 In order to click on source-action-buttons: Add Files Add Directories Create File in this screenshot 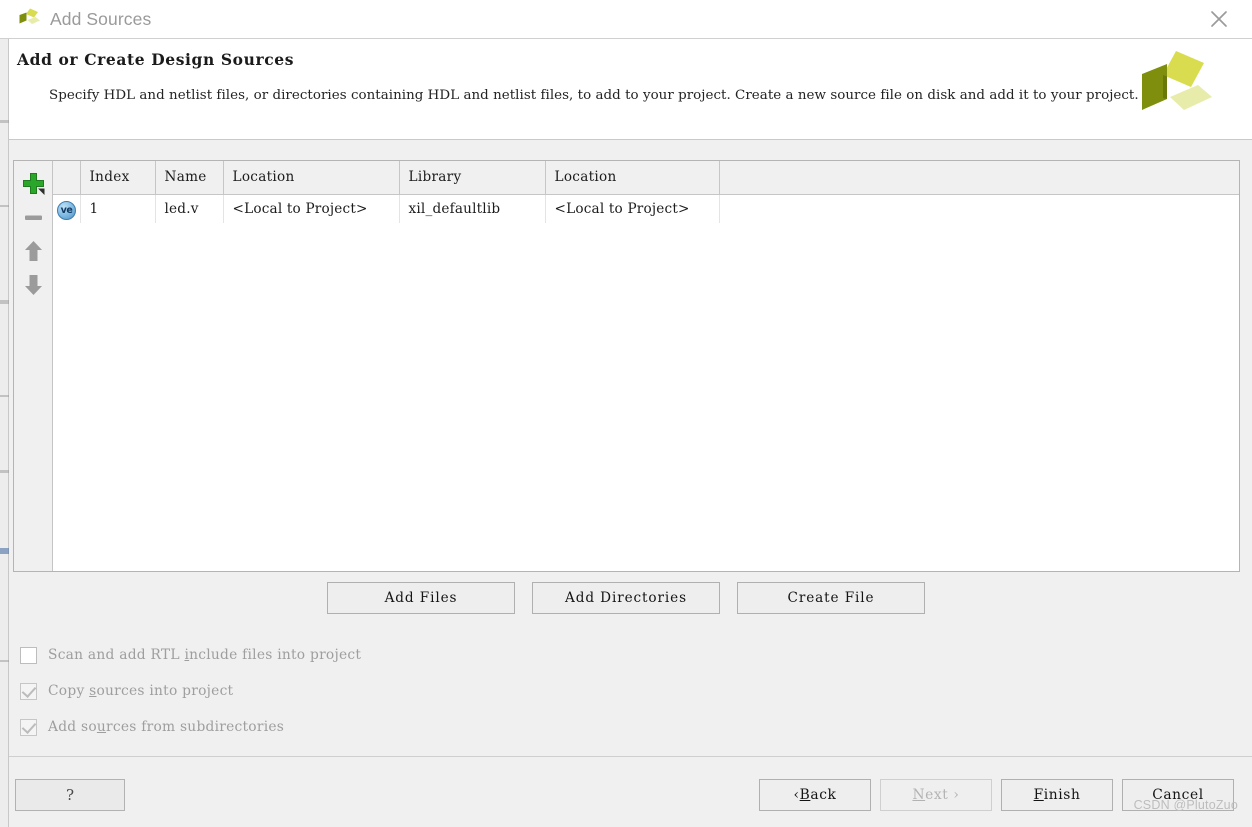, I will do `click(626, 599)`.